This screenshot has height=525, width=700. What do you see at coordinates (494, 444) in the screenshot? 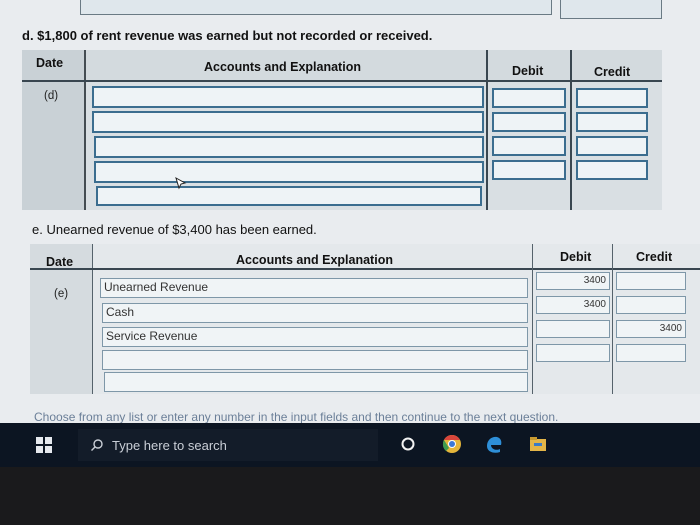
I see `edge-icon` at bounding box center [494, 444].